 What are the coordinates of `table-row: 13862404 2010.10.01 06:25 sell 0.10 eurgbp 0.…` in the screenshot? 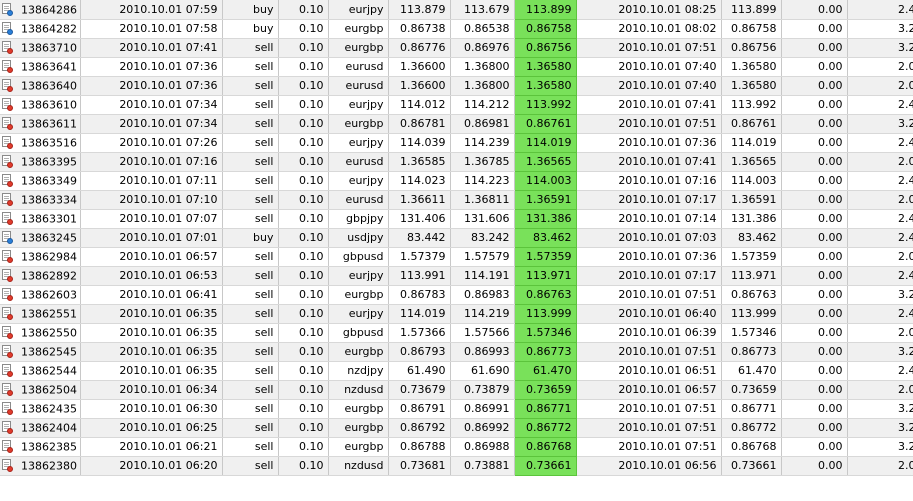 It's located at (456, 428).